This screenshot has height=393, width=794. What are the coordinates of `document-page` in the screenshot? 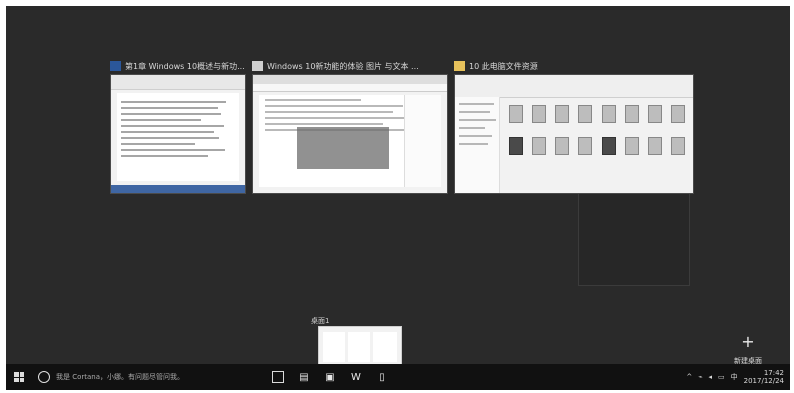 It's located at (178, 137).